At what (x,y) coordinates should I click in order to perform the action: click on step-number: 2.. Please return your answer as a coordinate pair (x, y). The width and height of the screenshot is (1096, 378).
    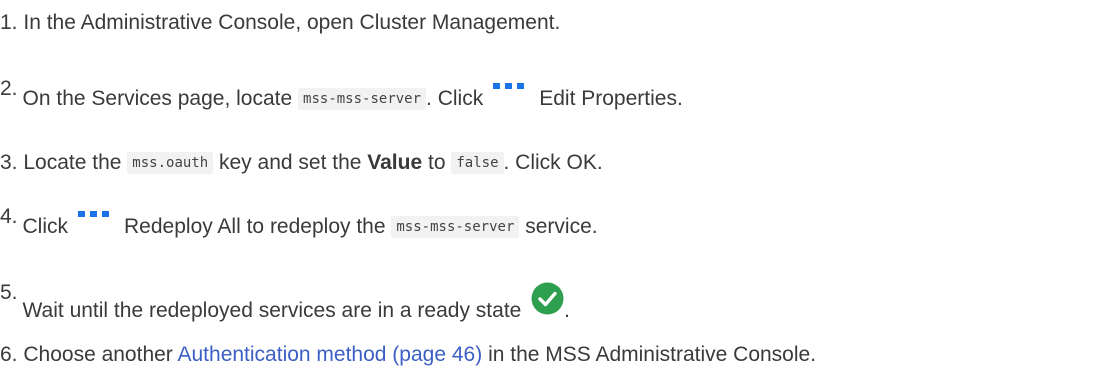
    Looking at the image, I should click on (9, 88).